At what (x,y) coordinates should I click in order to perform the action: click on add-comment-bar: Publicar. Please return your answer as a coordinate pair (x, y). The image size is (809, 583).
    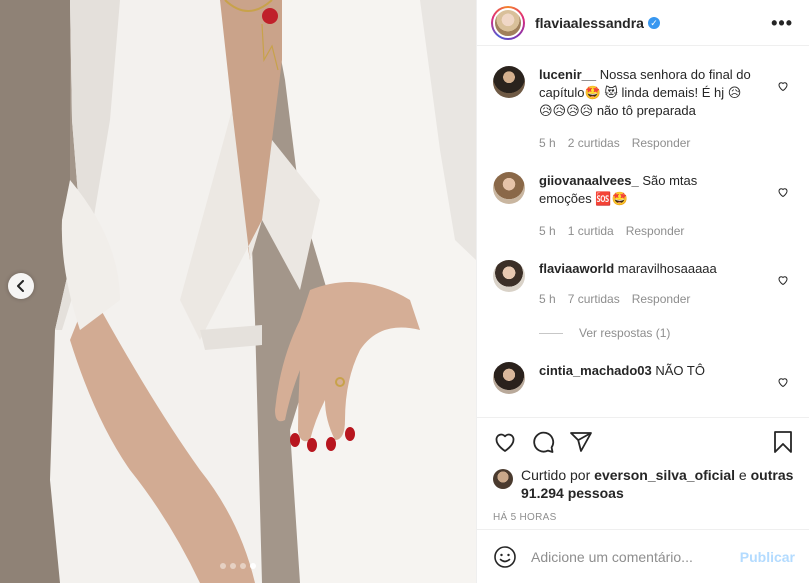
    Looking at the image, I should click on (643, 556).